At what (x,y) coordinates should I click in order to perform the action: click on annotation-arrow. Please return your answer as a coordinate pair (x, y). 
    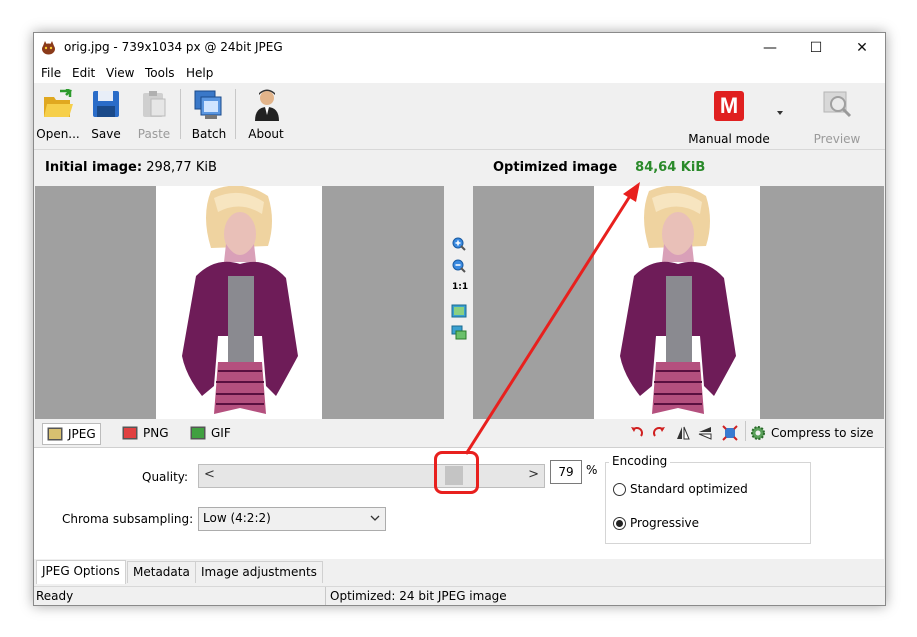
    Looking at the image, I should click on (552, 318).